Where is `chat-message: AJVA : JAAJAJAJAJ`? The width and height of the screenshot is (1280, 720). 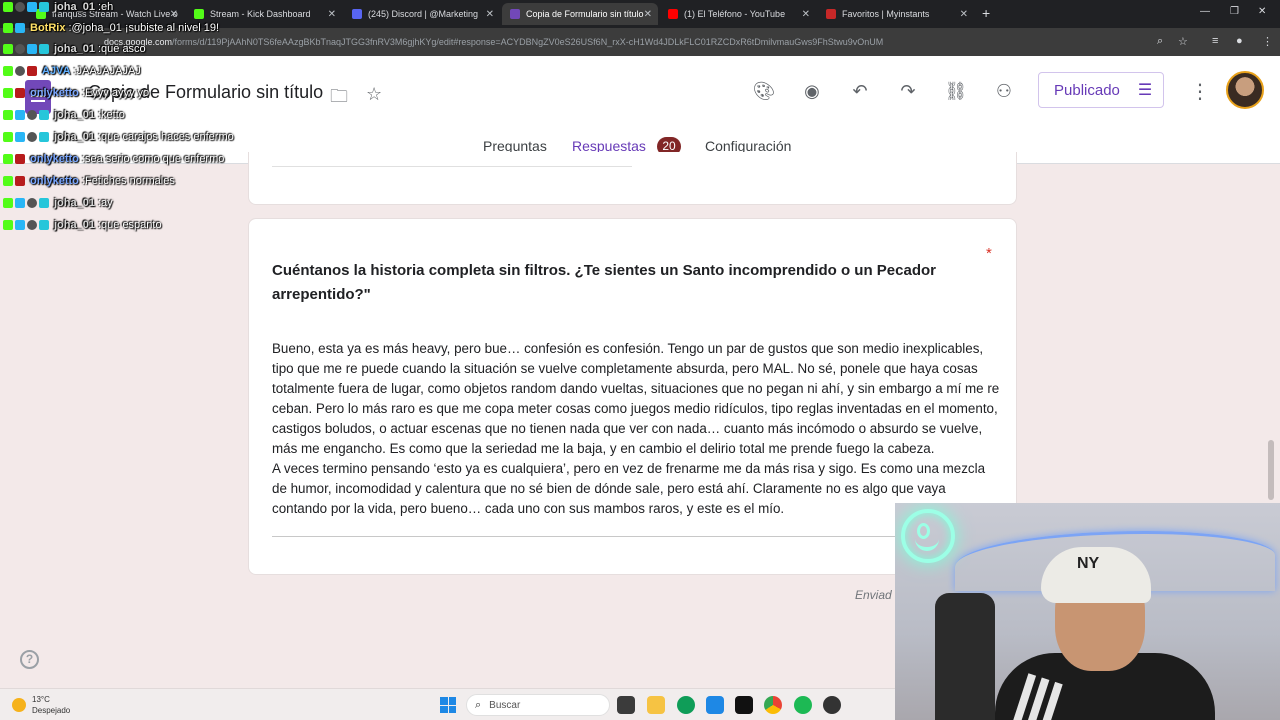
chat-message: AJVA : JAAJAJAJAJ is located at coordinates (72, 70).